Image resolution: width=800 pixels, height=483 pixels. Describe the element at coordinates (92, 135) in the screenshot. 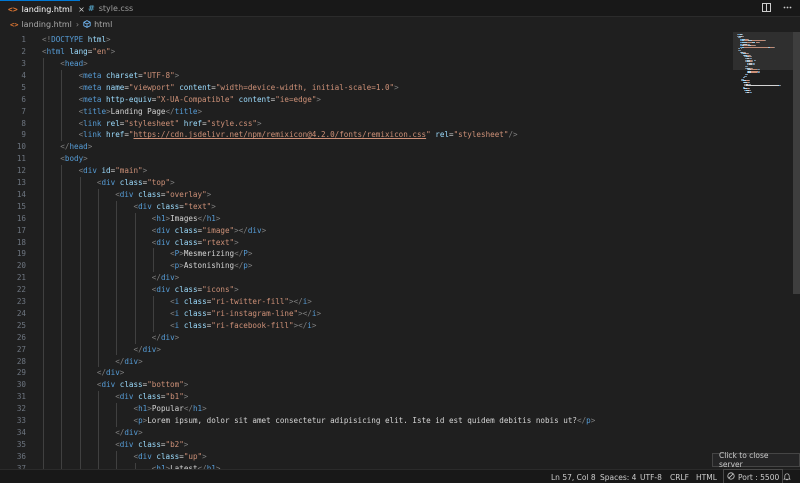

I see `code-token: link` at that location.